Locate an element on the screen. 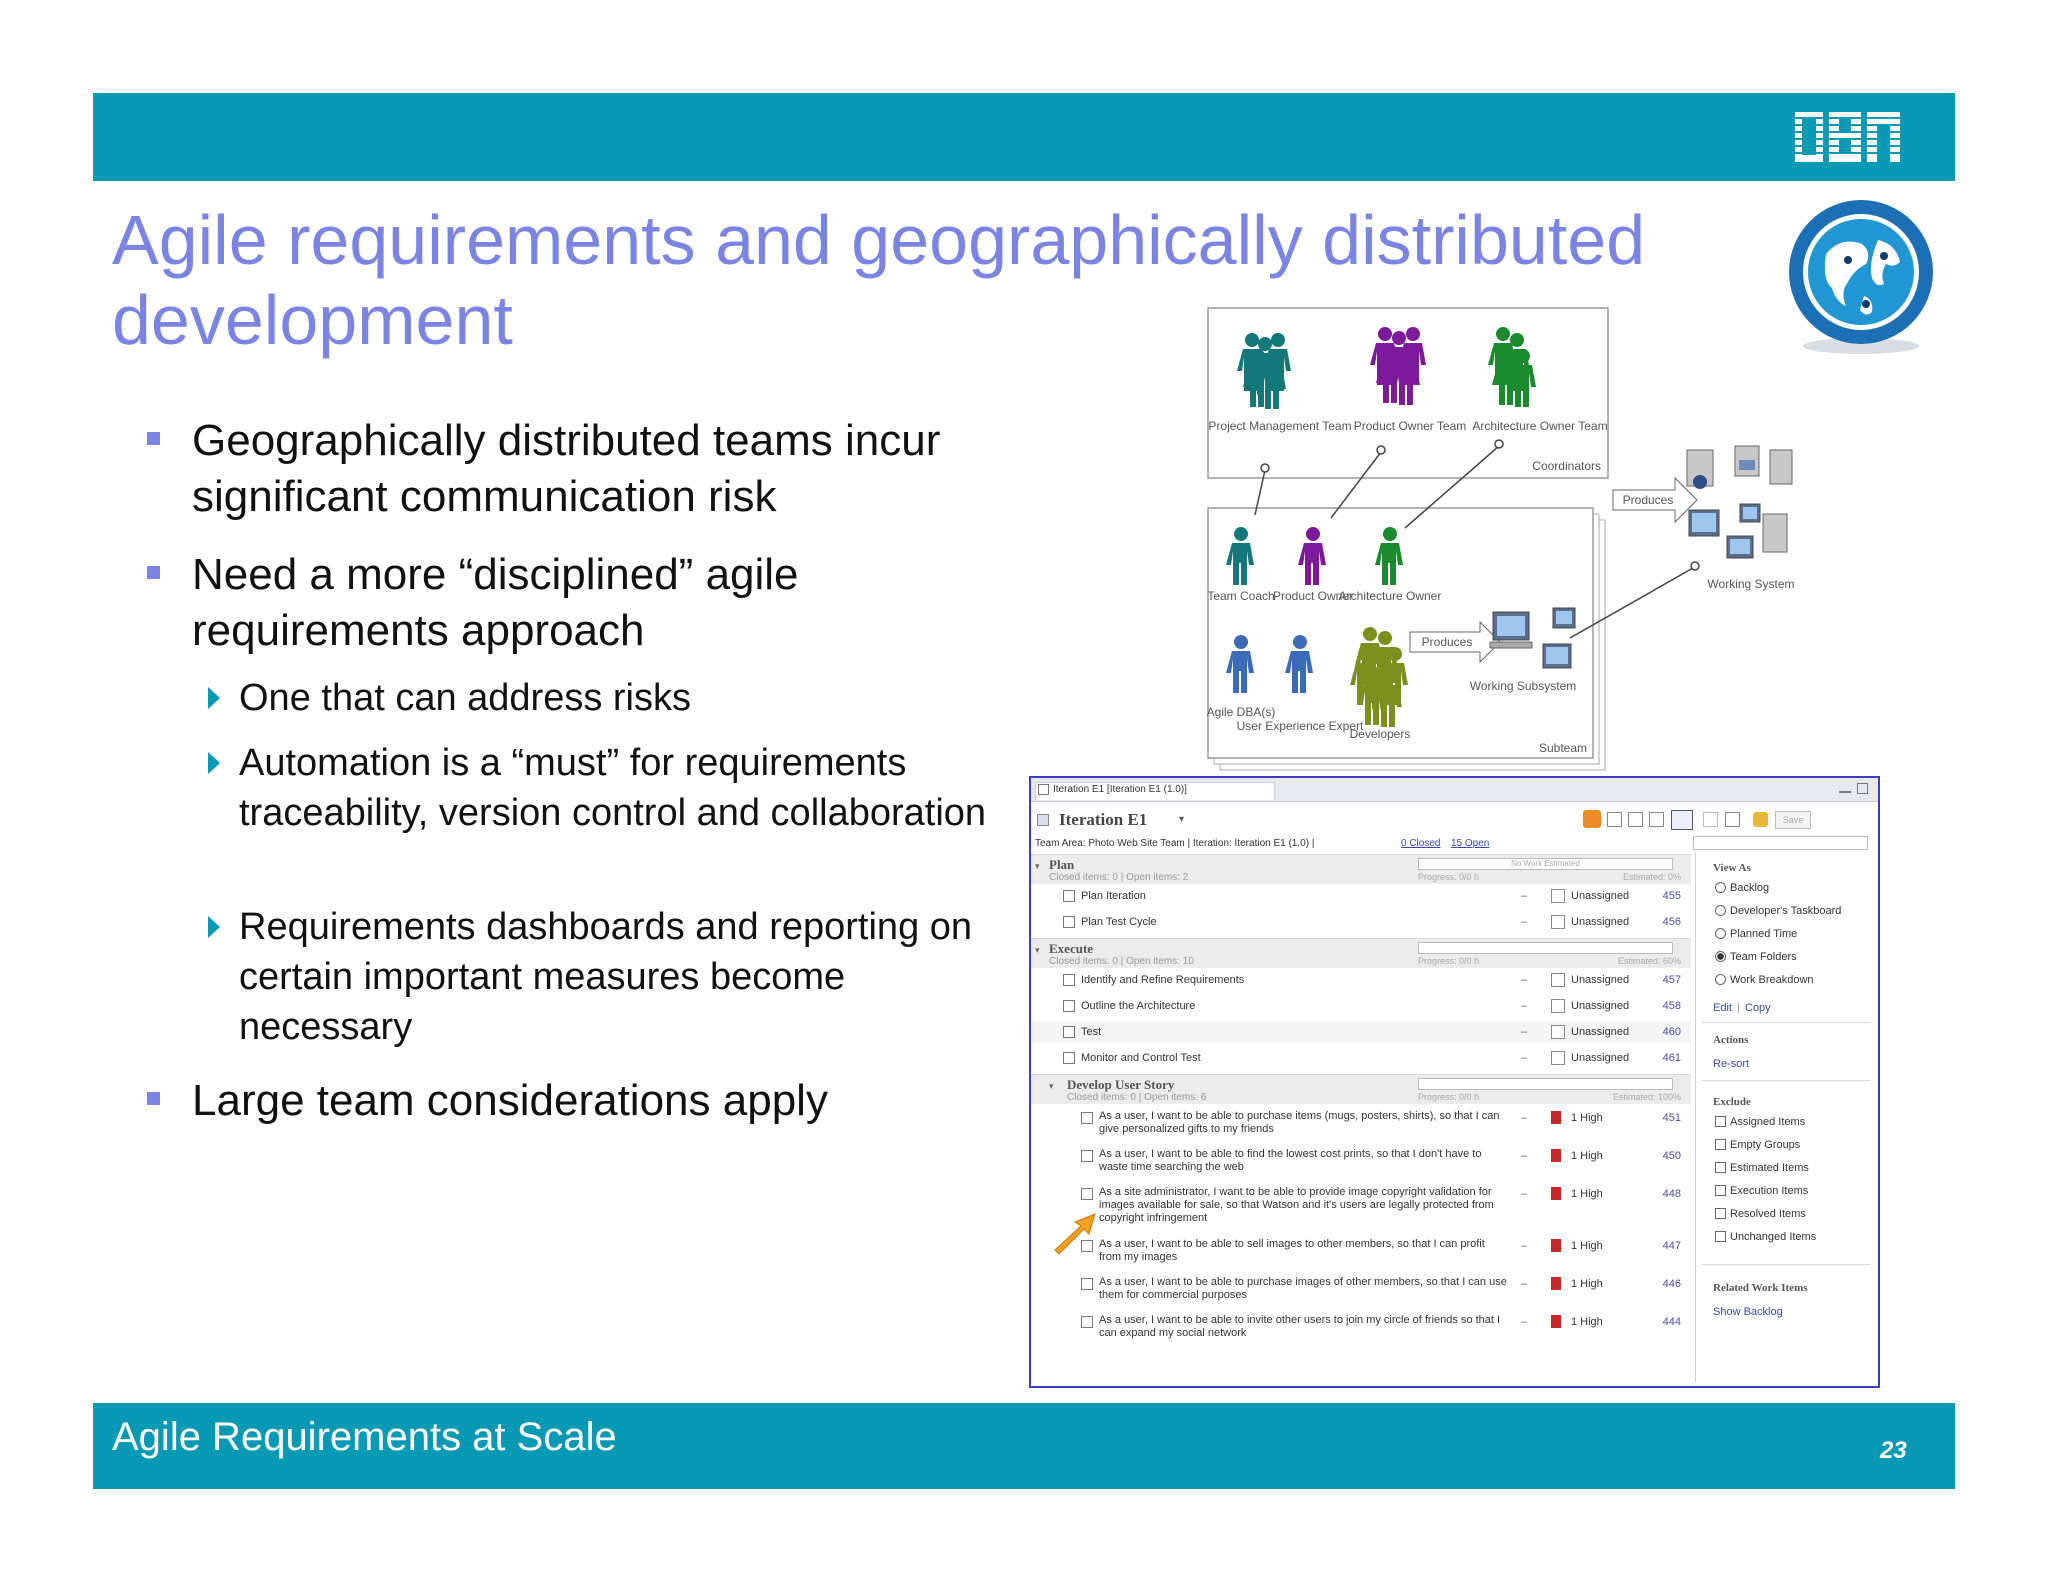  collapse-all-icon is located at coordinates (1614, 819).